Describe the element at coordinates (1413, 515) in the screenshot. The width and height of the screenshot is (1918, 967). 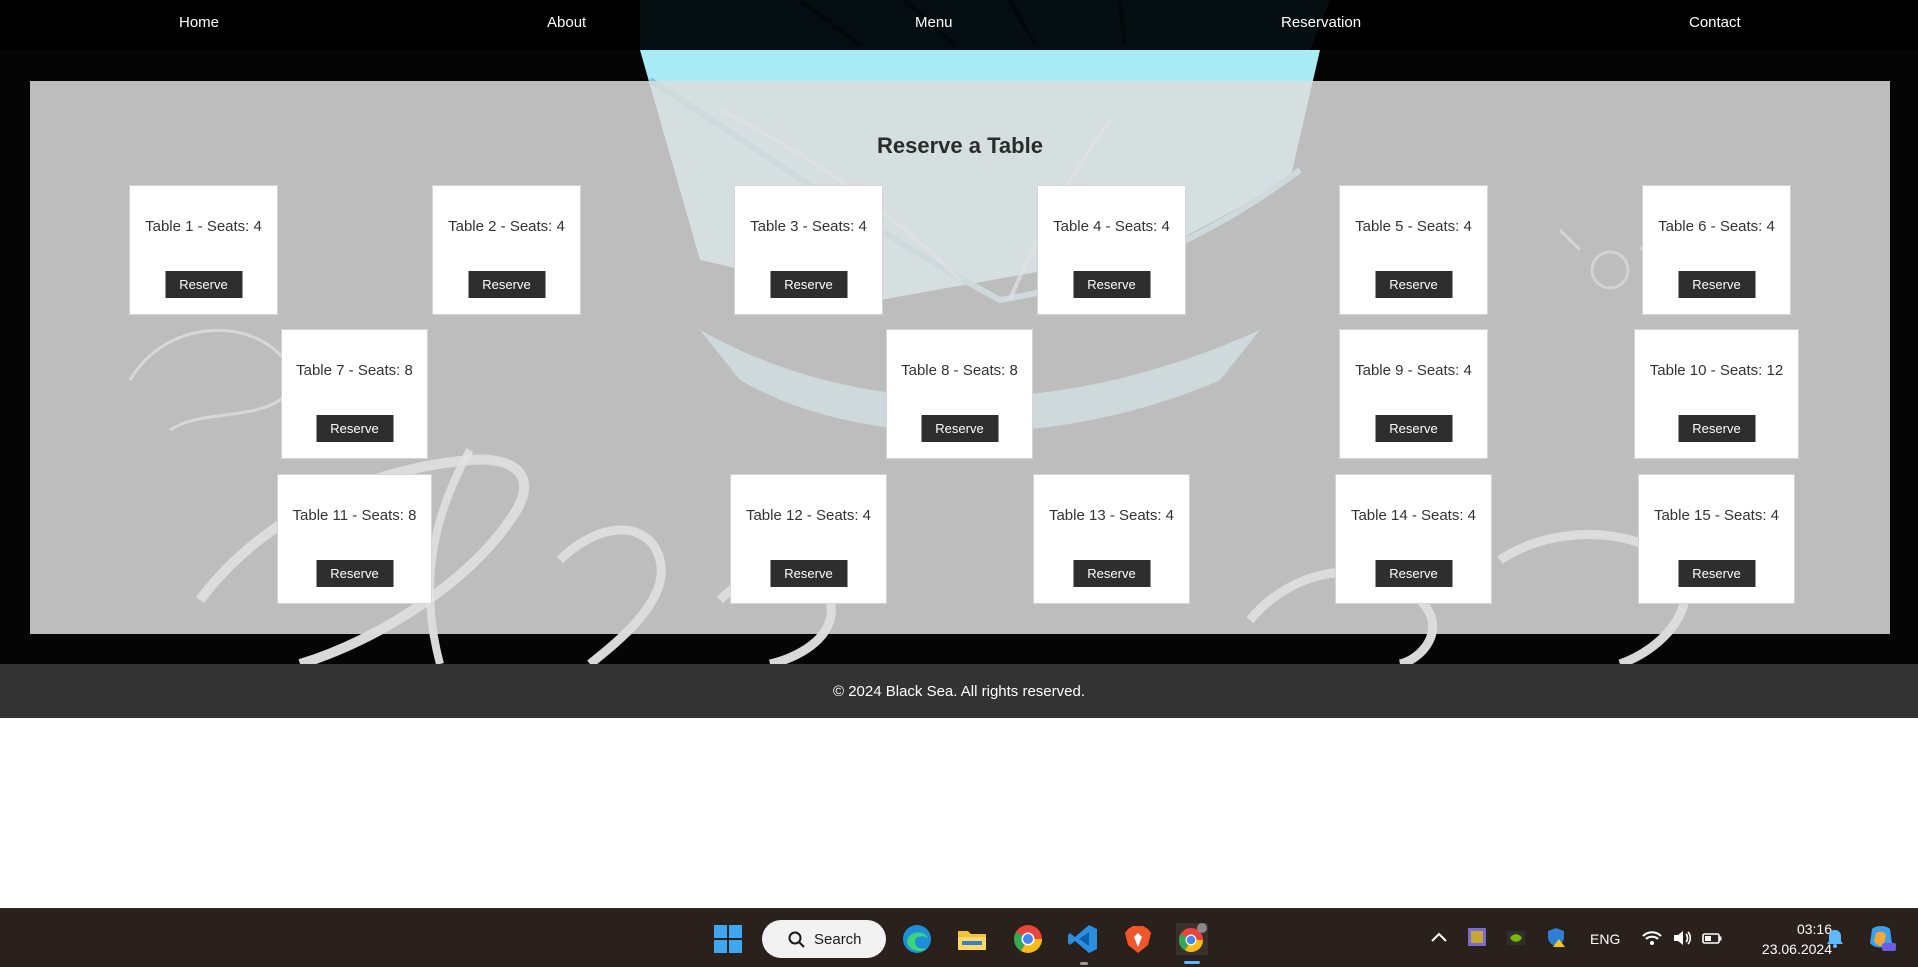
I see `table-label: Table 14 - Seats: 4` at that location.